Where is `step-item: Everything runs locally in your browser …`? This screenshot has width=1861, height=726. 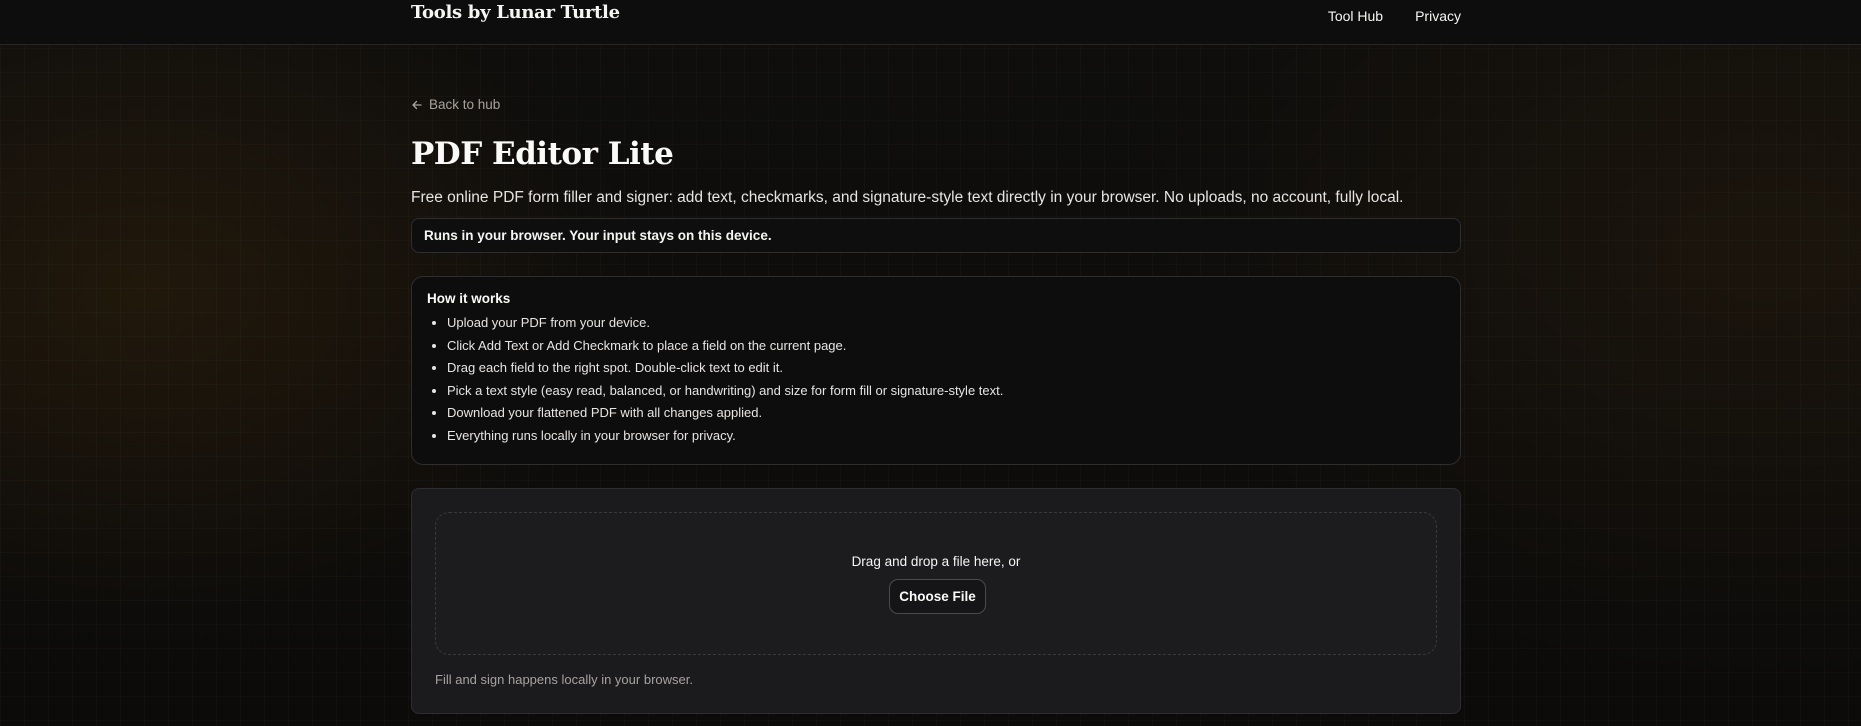
step-item: Everything runs locally in your browser … is located at coordinates (946, 436).